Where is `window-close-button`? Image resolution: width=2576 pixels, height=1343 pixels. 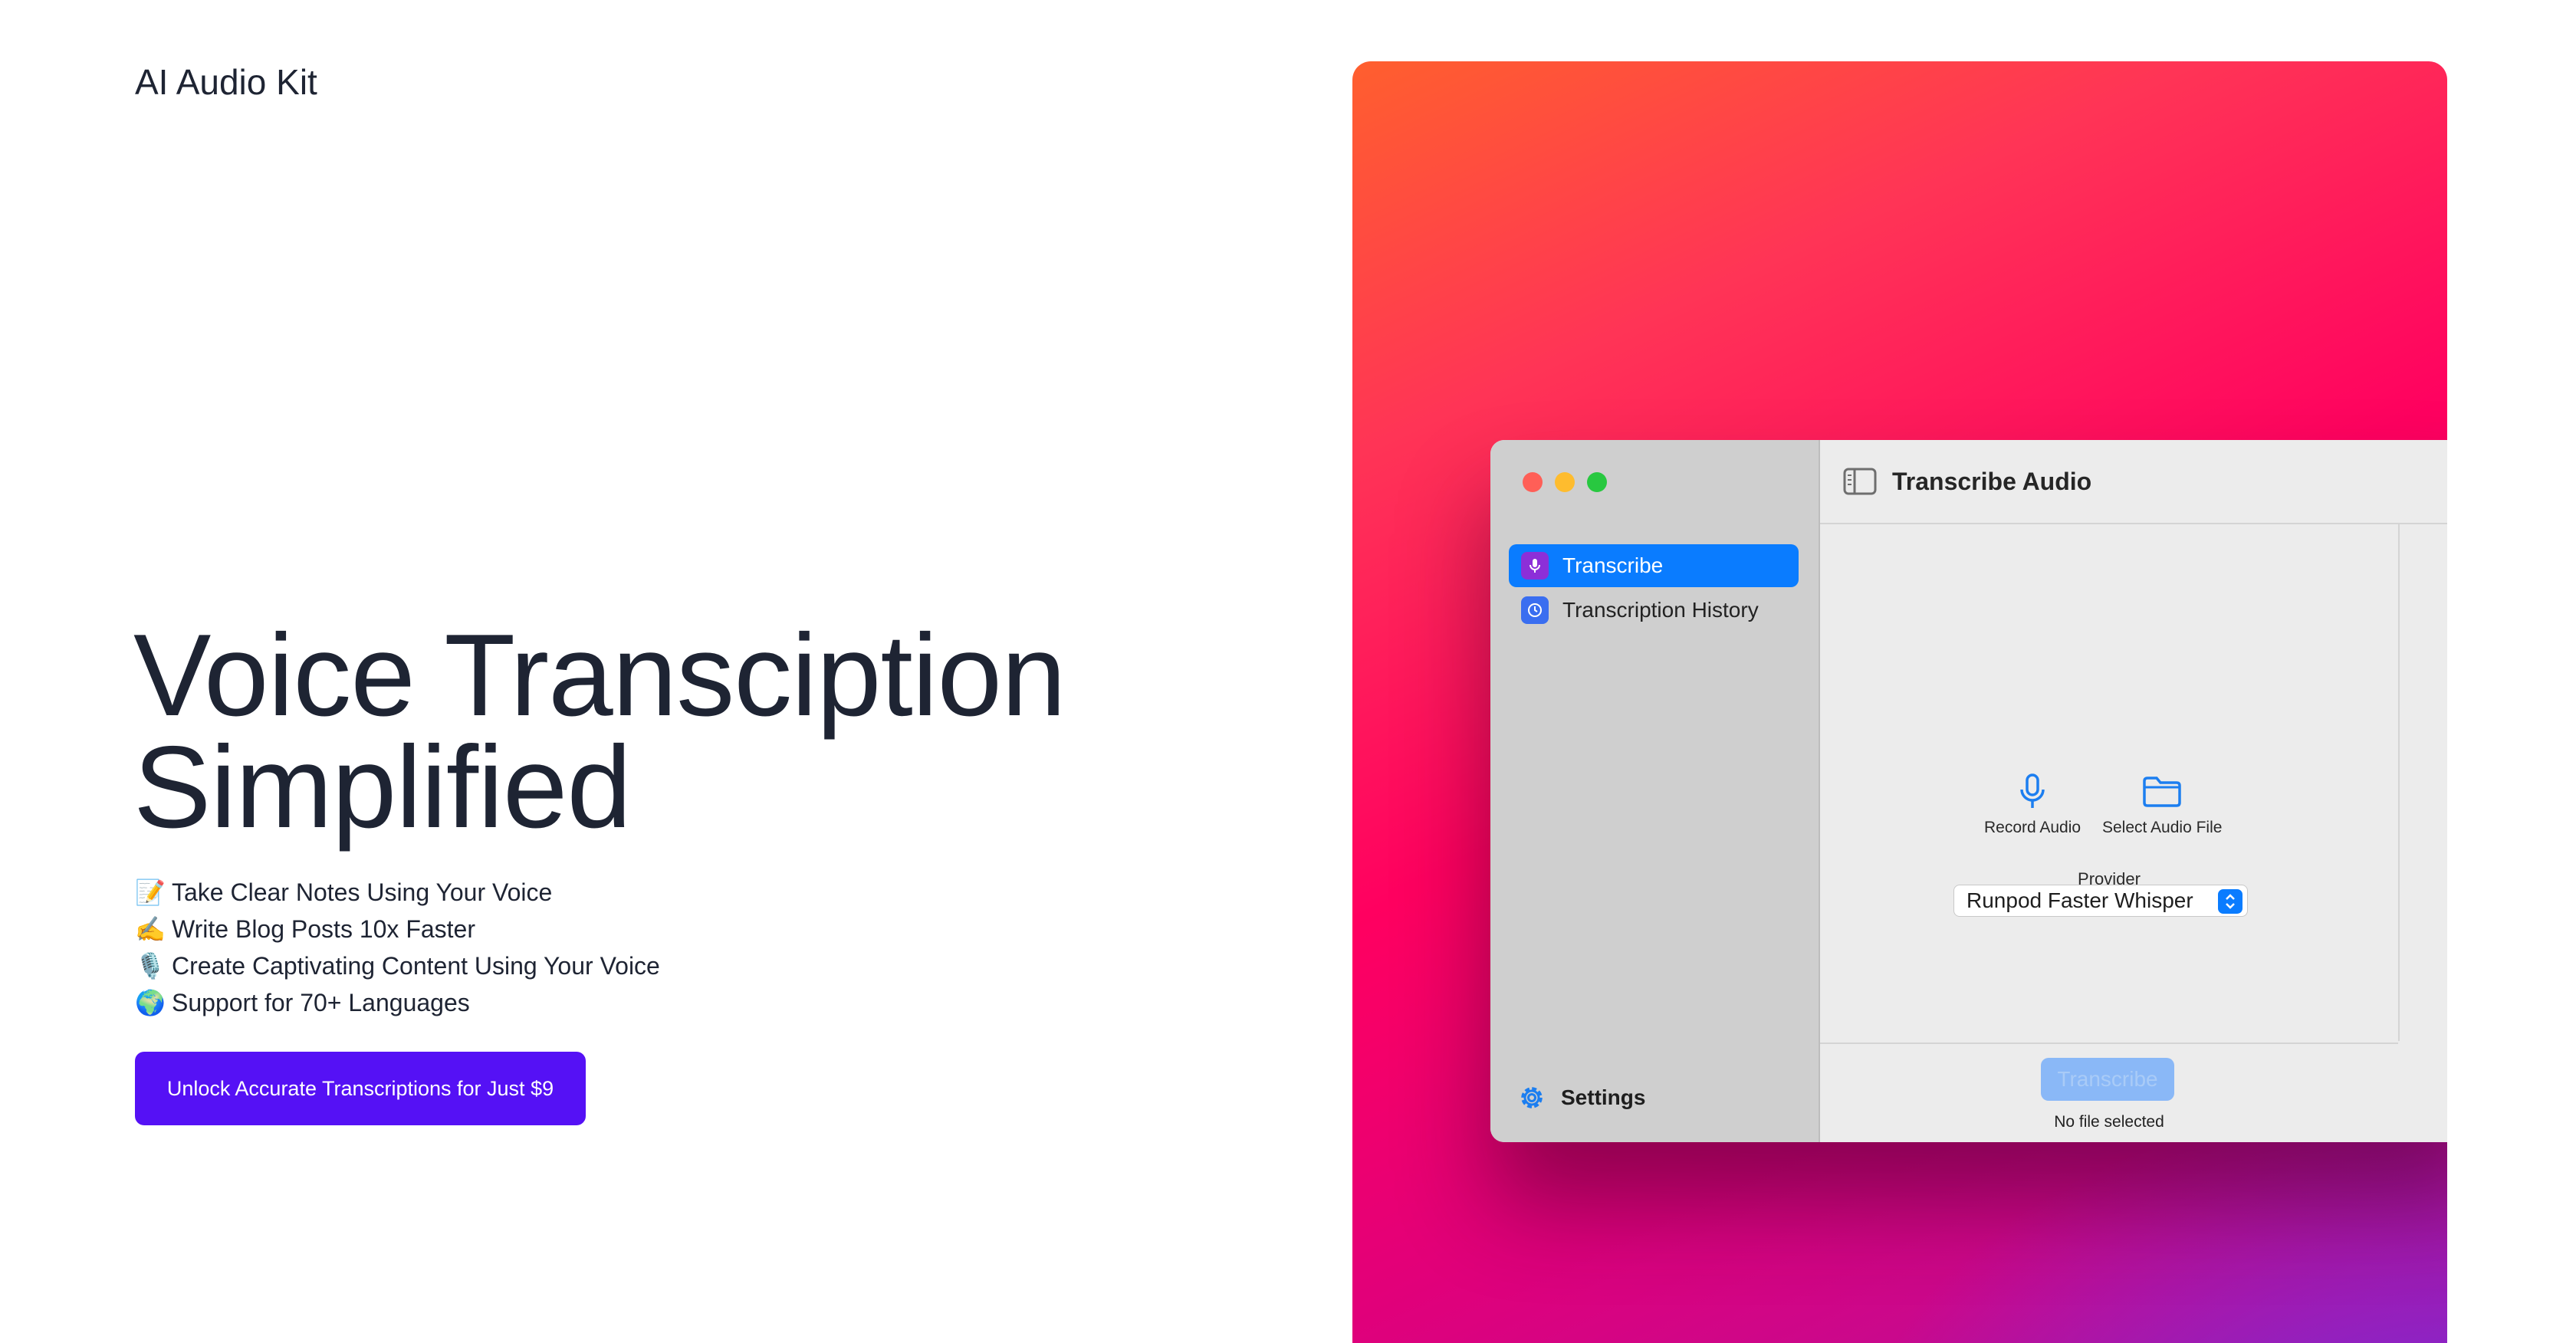
window-close-button is located at coordinates (1533, 482).